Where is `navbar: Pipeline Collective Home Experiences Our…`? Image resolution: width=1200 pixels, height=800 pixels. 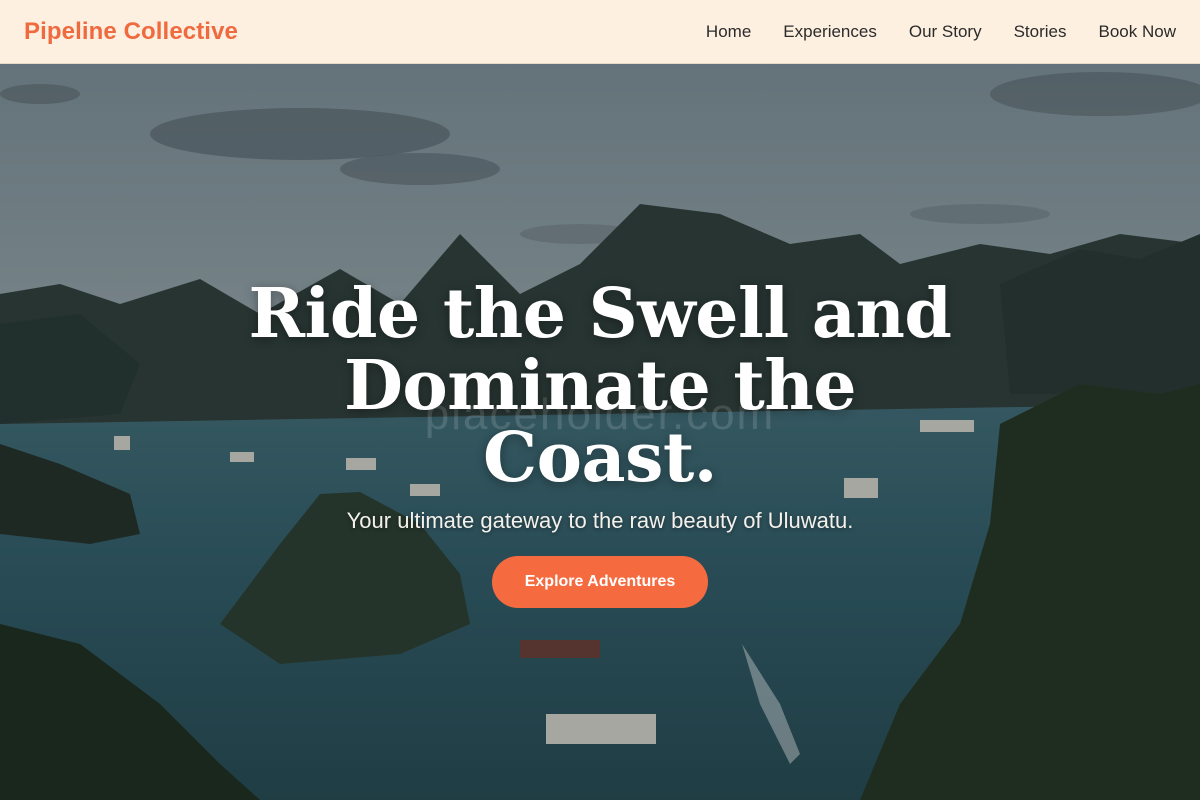
navbar: Pipeline Collective Home Experiences Our… is located at coordinates (600, 32).